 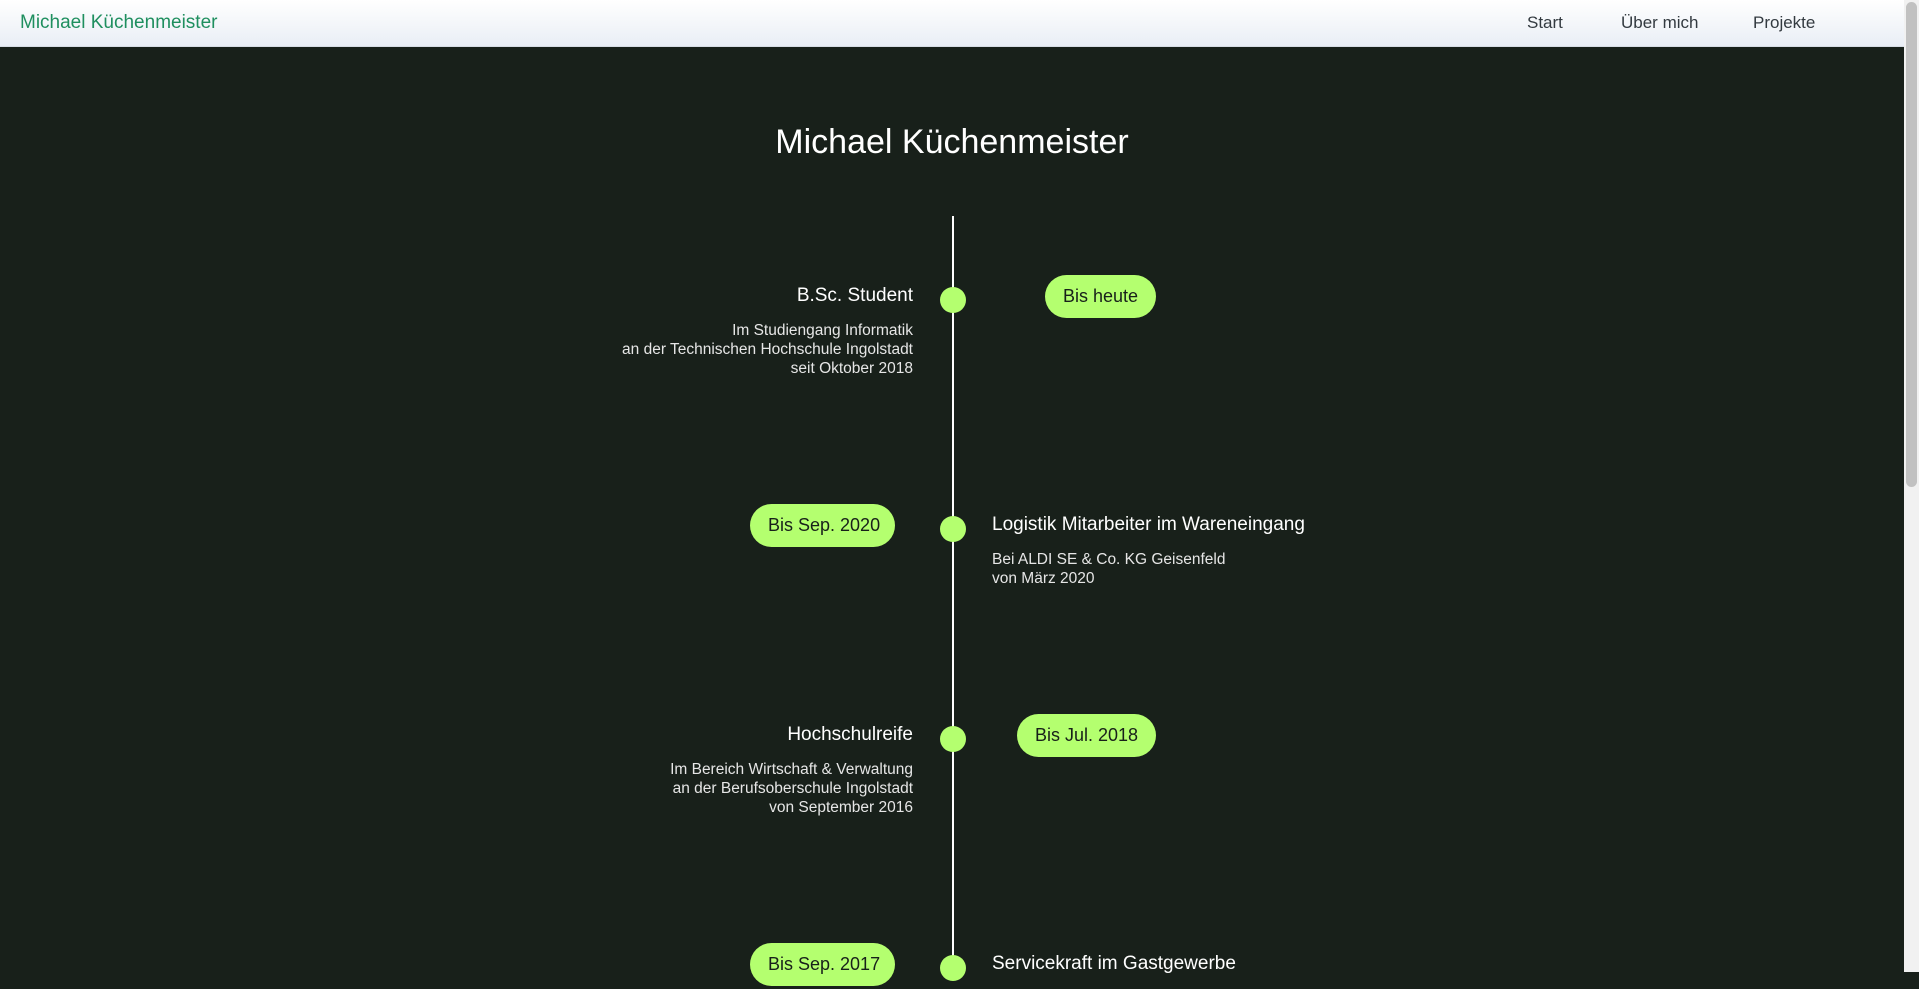 I want to click on entry-desc-line: Im Bereich Wirtschaft & Verwaltung, so click(x=791, y=769).